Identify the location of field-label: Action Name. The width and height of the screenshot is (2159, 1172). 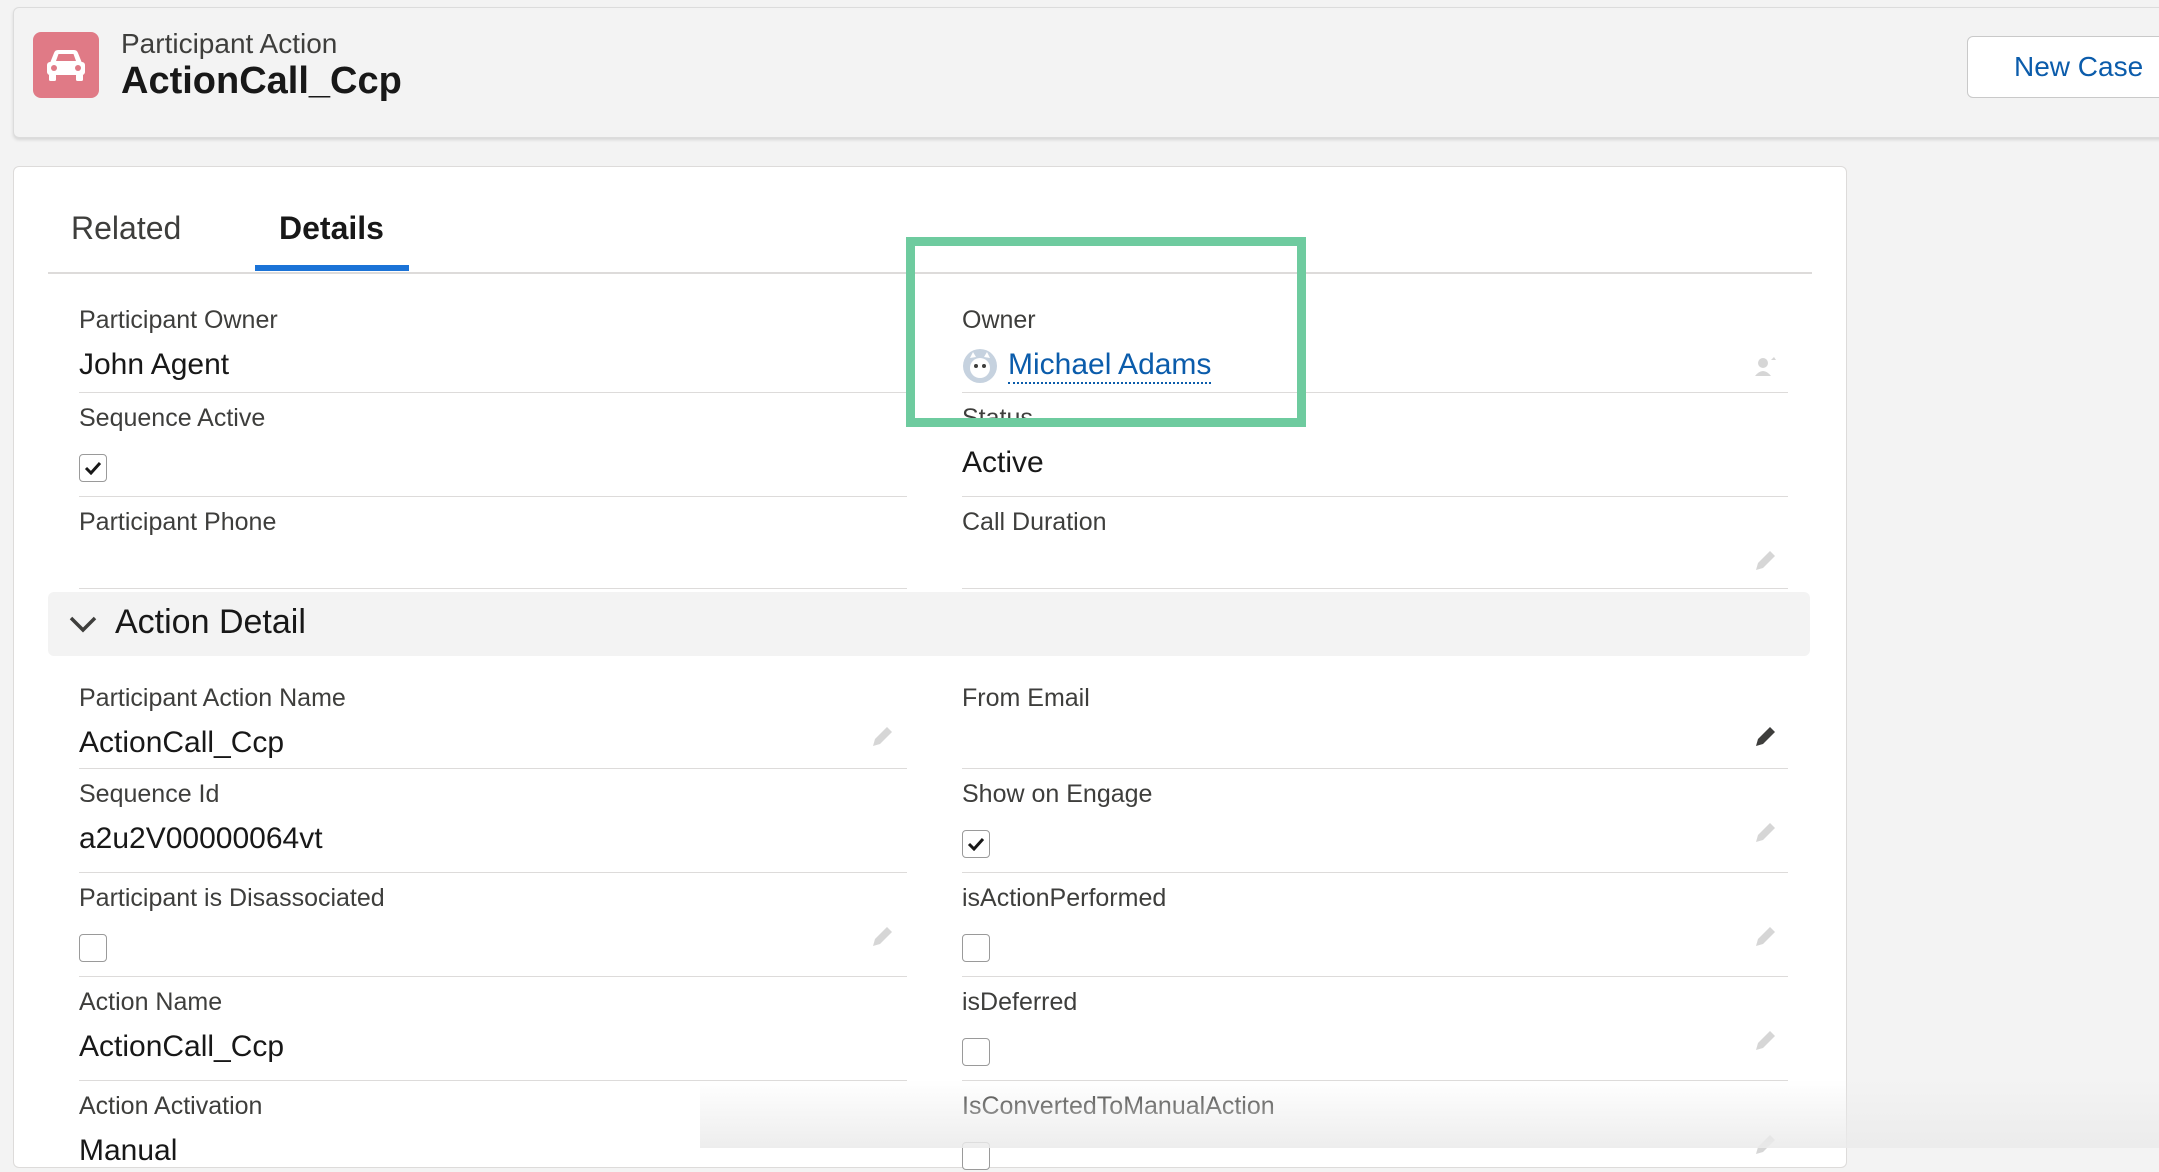
(151, 1002).